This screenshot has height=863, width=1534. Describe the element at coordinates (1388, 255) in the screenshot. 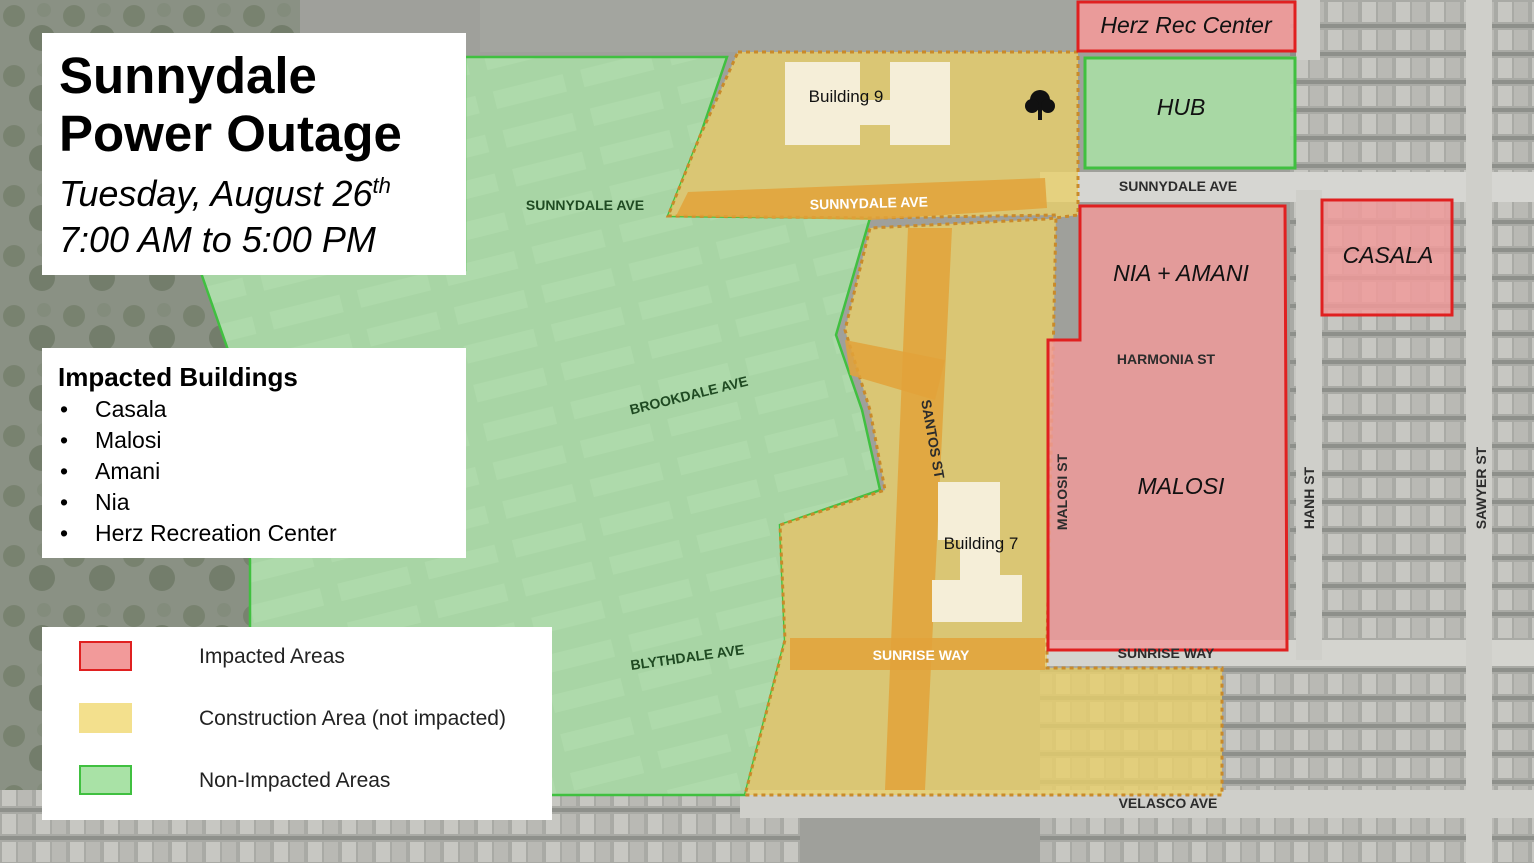

I see `casala-label: CASALA` at that location.